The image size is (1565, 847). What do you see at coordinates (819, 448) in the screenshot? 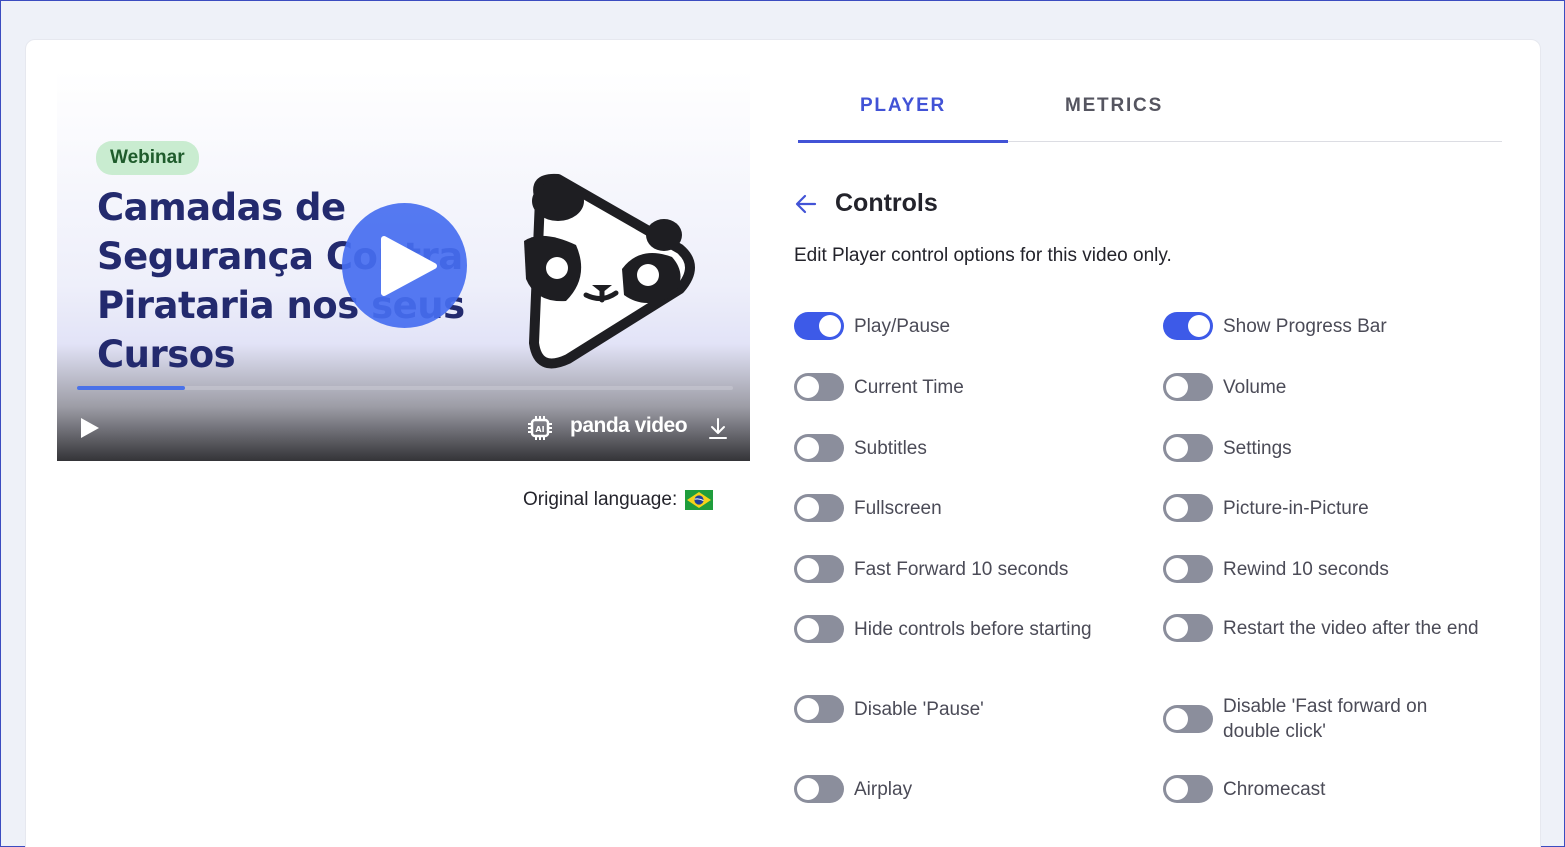
I see `subtitles-toggle` at bounding box center [819, 448].